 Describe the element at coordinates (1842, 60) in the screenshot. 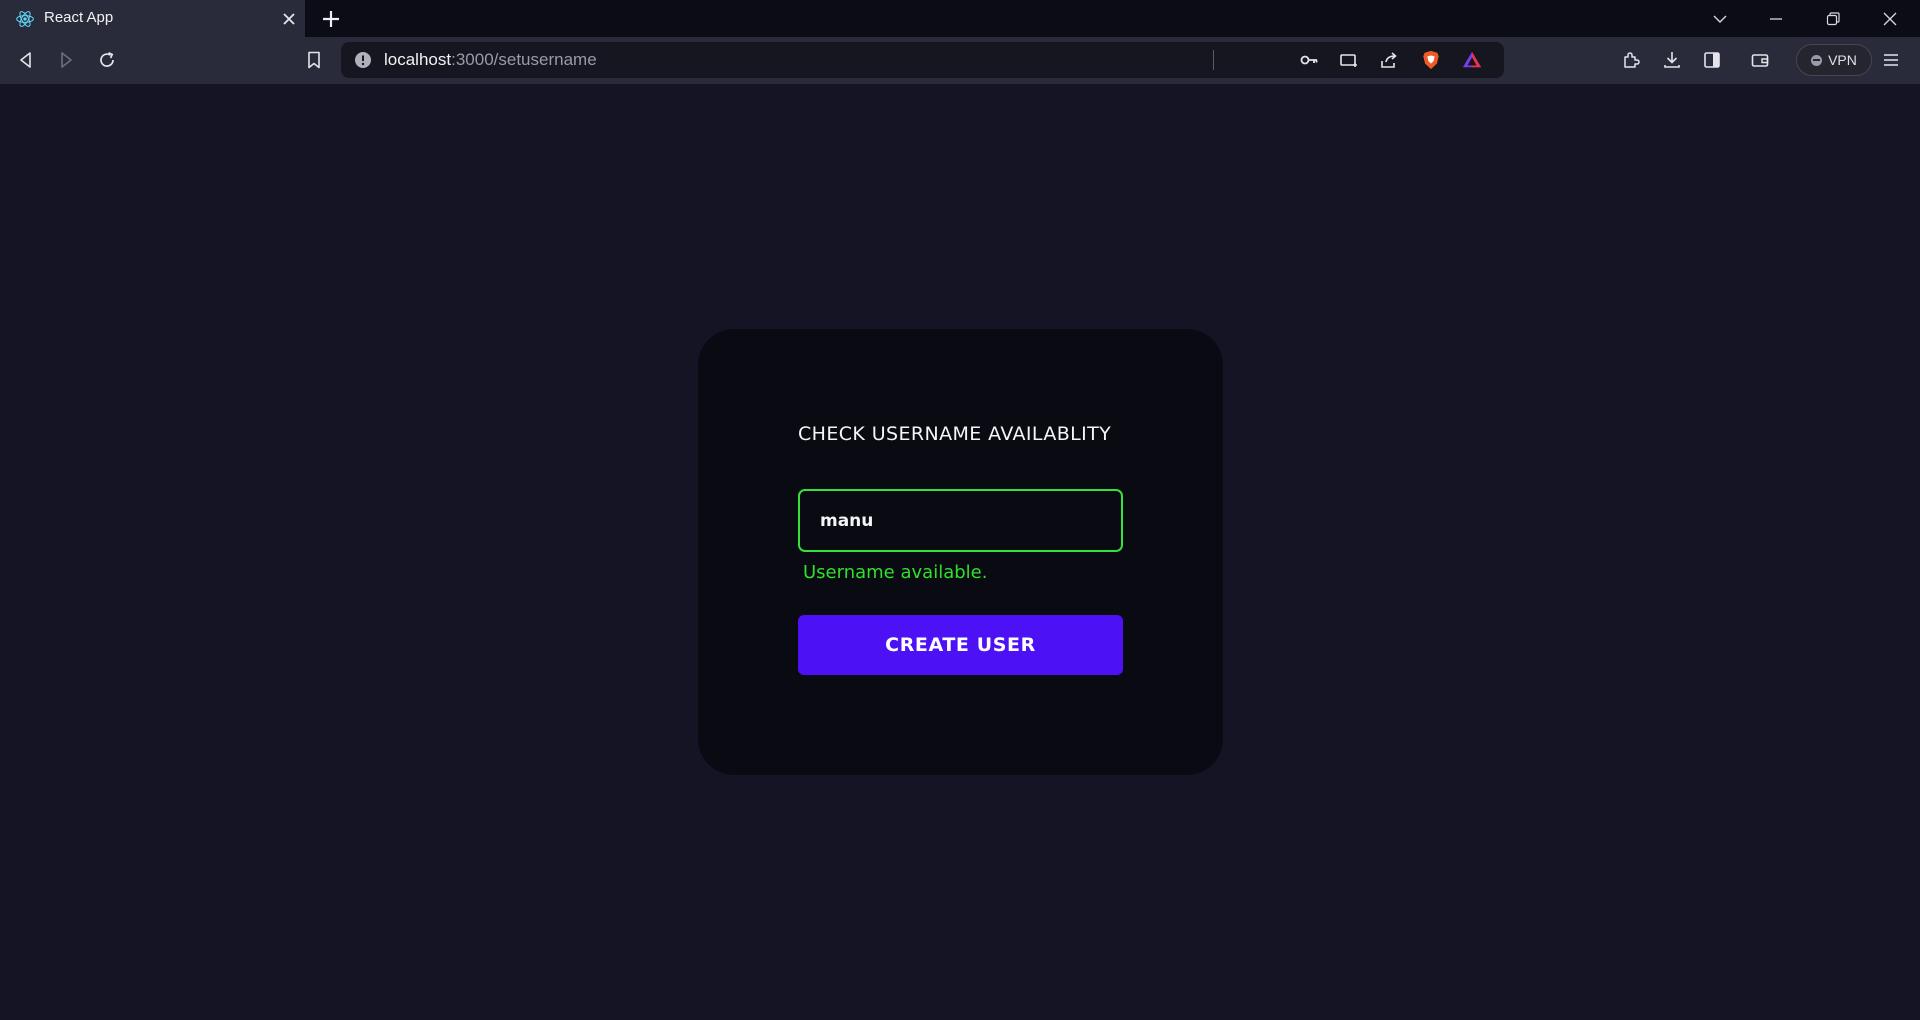

I see `vpn-label: VPN` at that location.